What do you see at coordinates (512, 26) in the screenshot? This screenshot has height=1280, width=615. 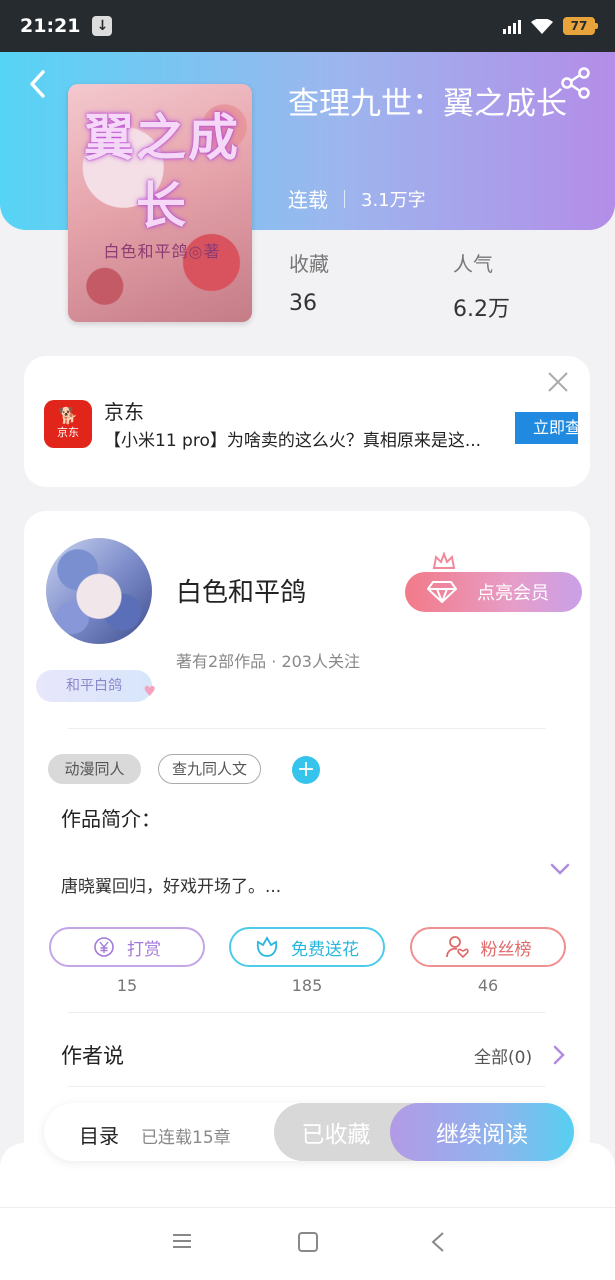 I see `signal-icon` at bounding box center [512, 26].